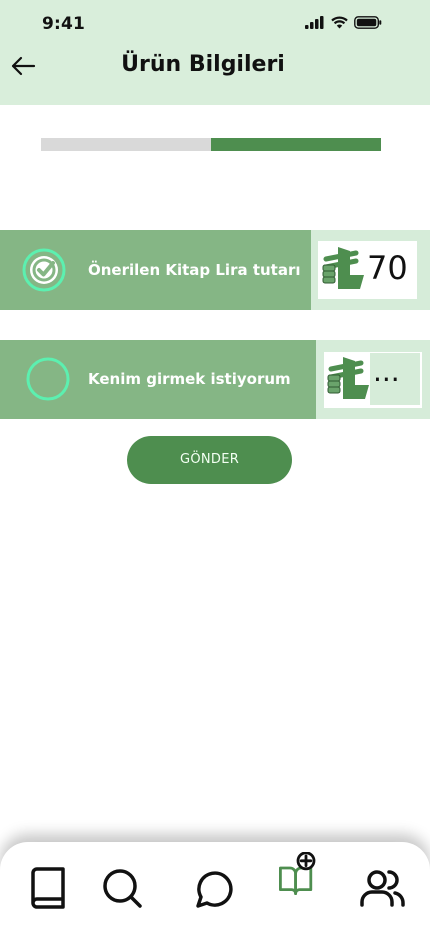  I want to click on status-icons, so click(343, 22).